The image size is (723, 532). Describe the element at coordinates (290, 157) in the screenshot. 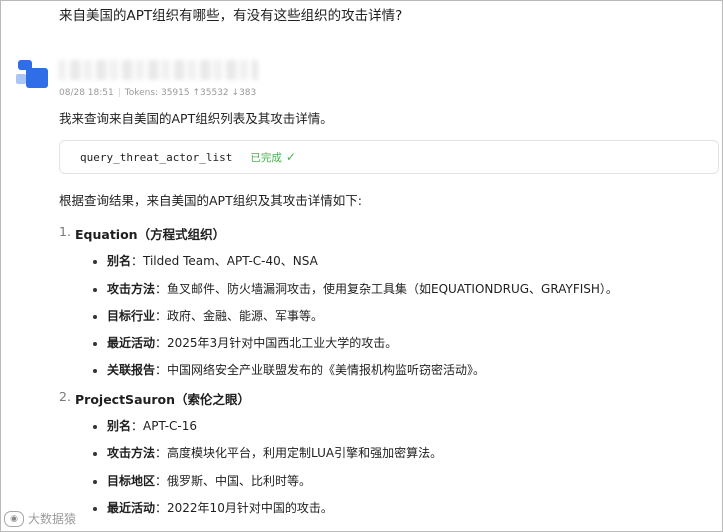

I see `check-icon: ✓` at that location.